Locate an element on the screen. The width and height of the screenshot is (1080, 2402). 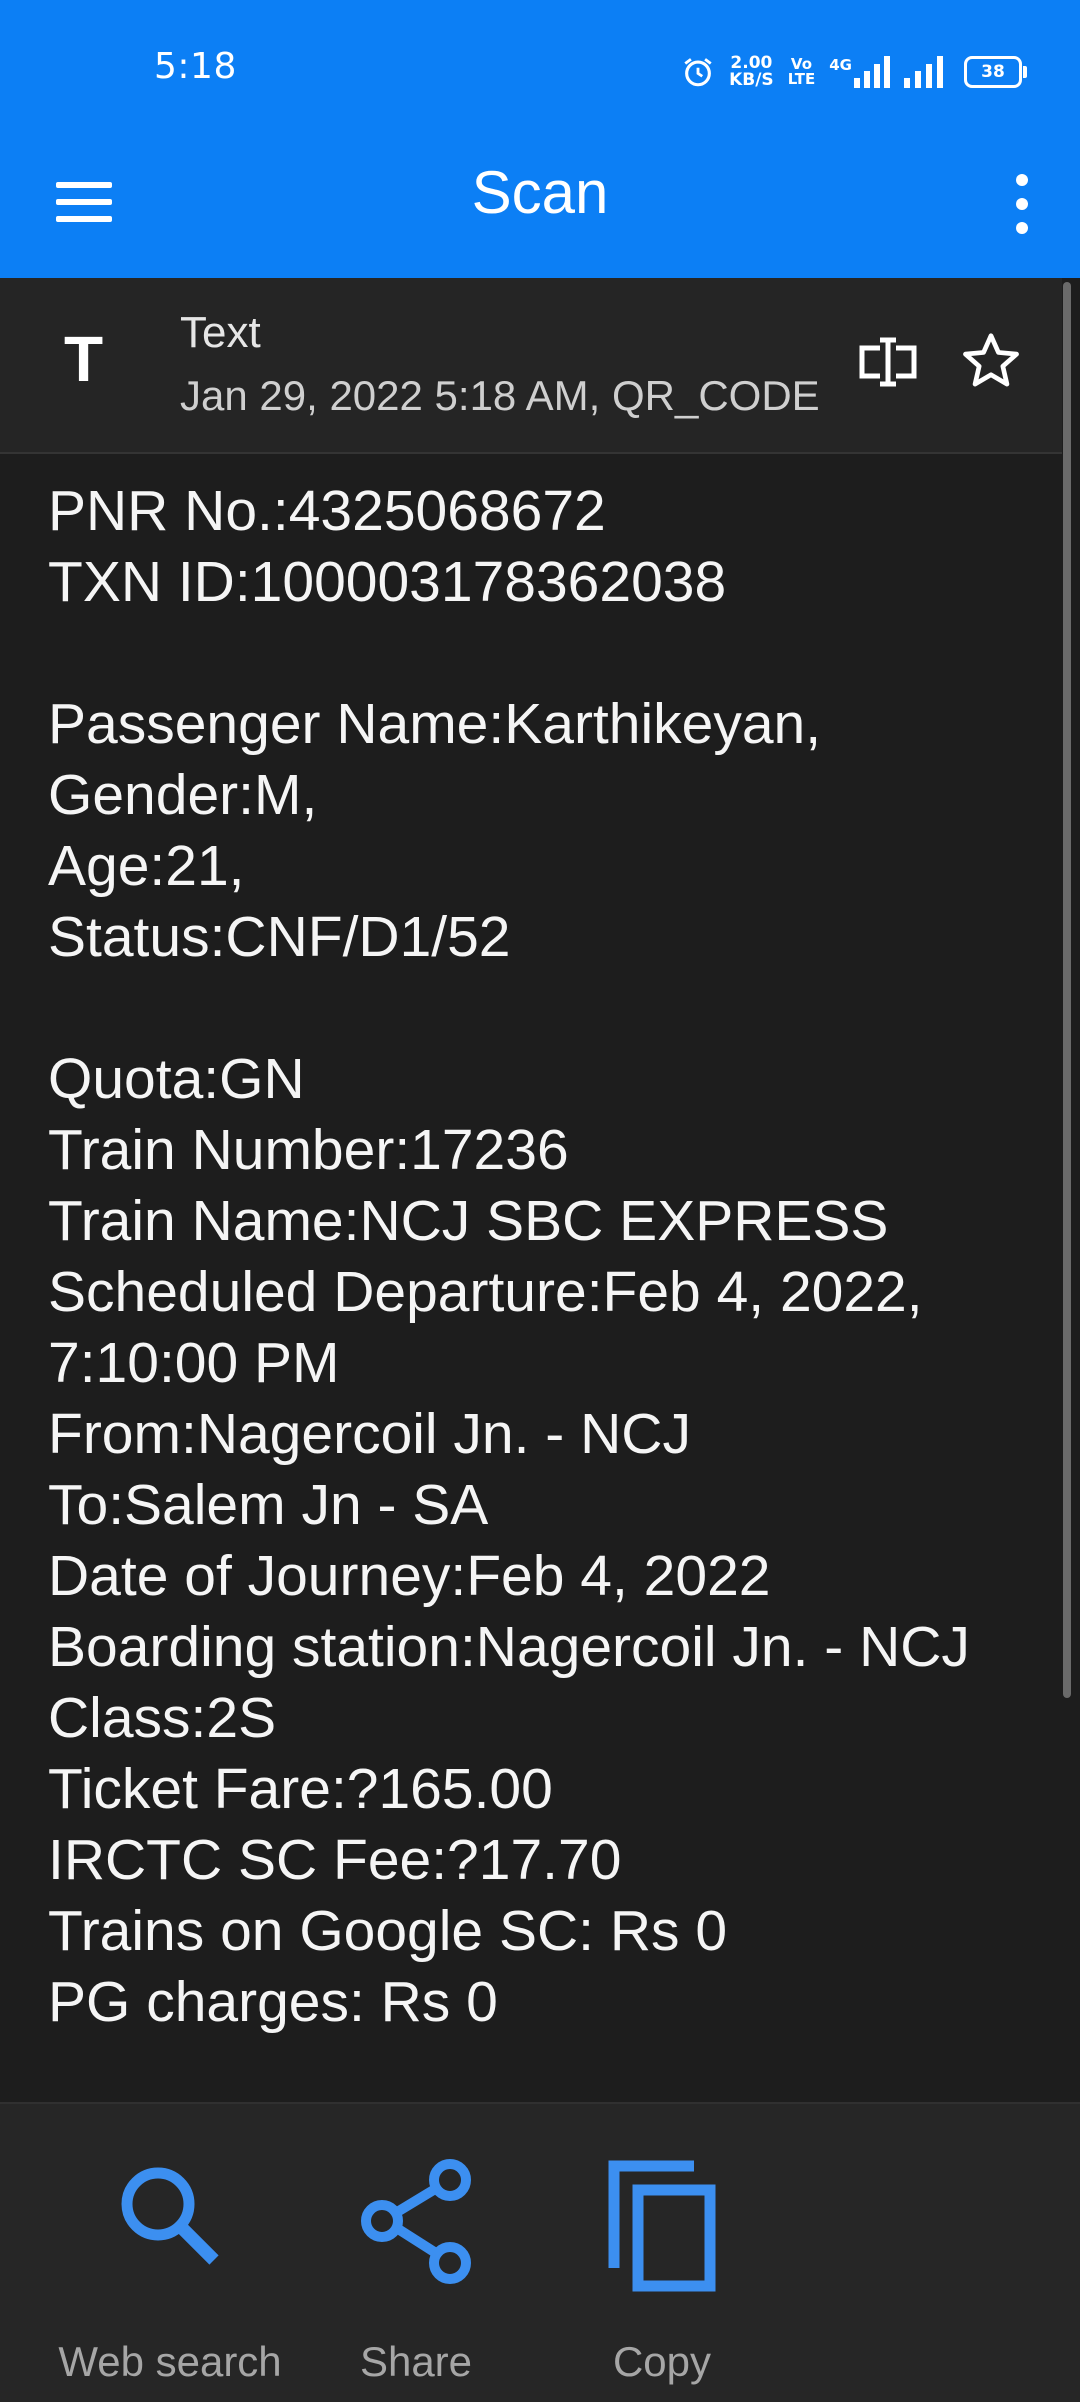
share-button: Share is located at coordinates (416, 2253).